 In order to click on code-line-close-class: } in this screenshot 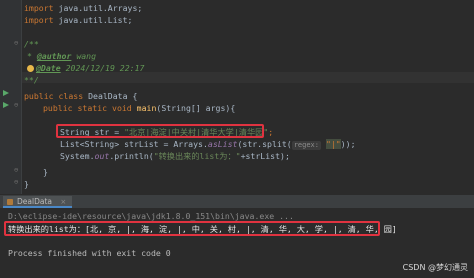, I will do `click(26, 184)`.